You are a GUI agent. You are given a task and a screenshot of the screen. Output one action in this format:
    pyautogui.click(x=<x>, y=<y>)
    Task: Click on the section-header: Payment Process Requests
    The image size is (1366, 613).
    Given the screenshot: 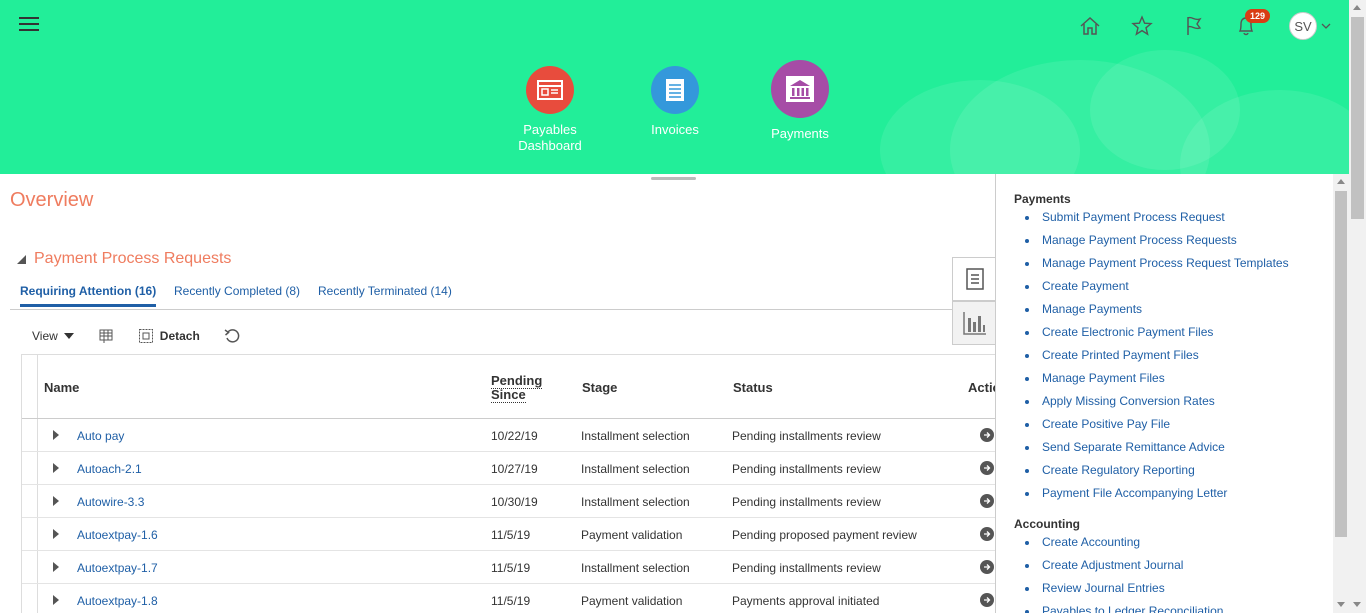 What is the action you would take?
    pyautogui.click(x=124, y=259)
    